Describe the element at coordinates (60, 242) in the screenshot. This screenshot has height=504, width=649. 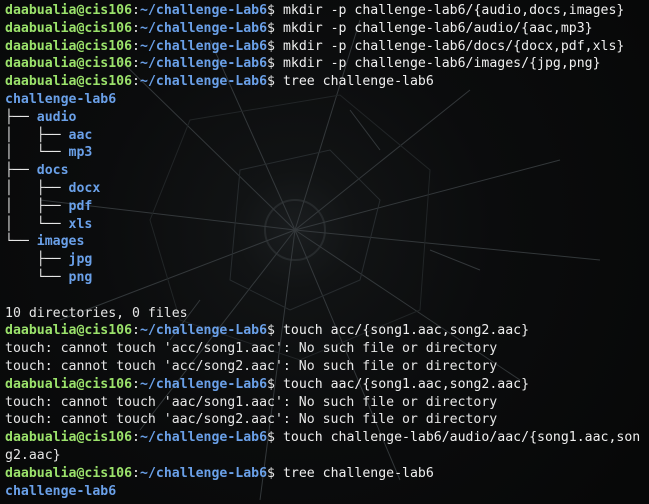
I see `directory-name: images` at that location.